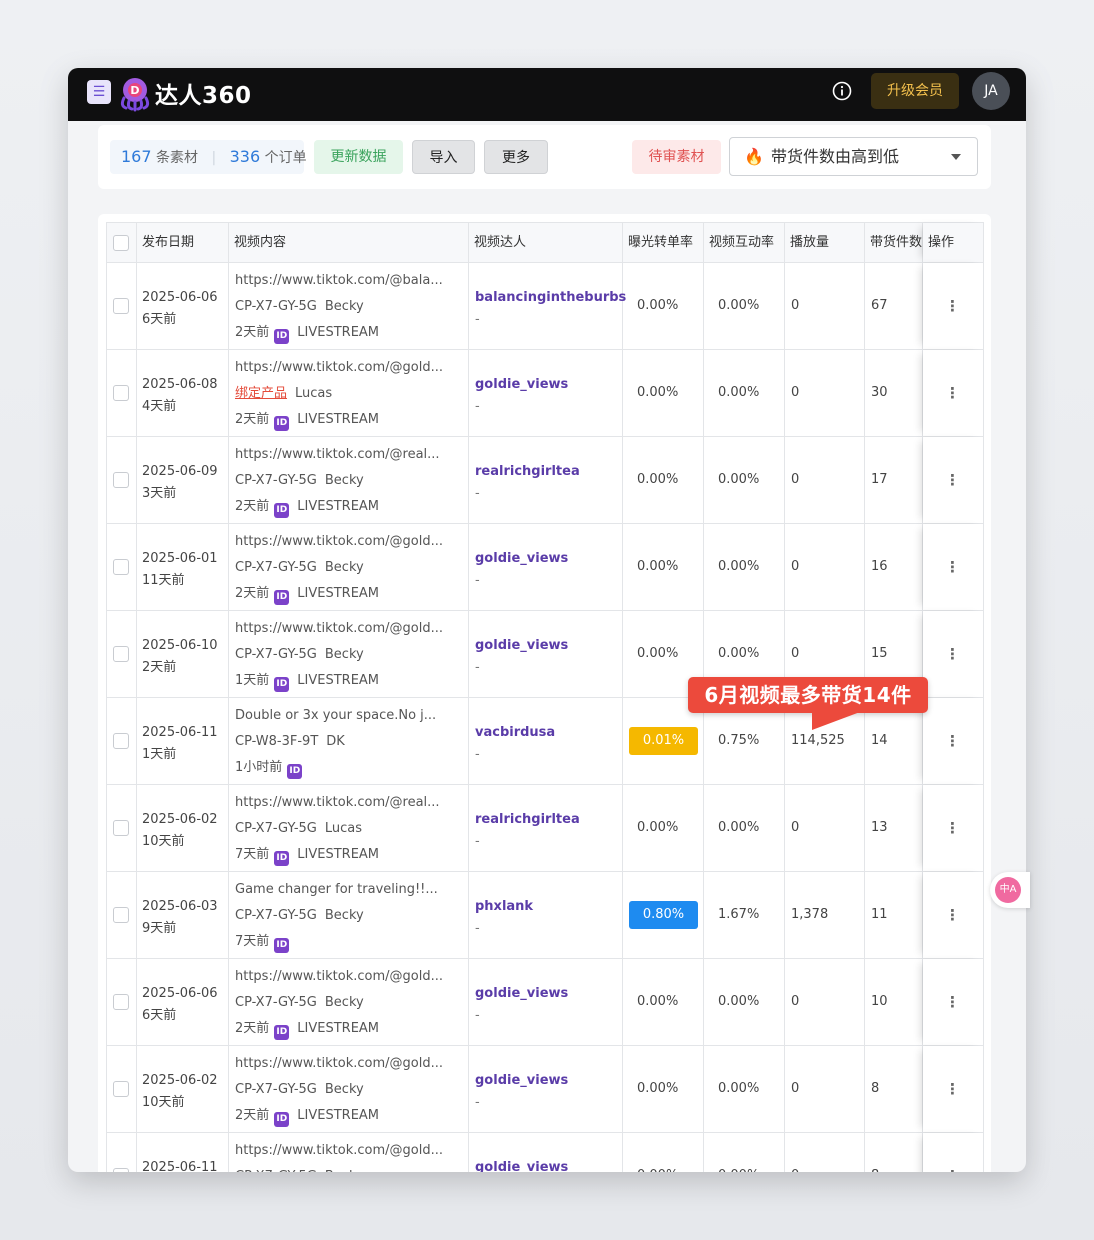 The height and width of the screenshot is (1240, 1094). Describe the element at coordinates (516, 157) in the screenshot. I see `more-button: 更多` at that location.